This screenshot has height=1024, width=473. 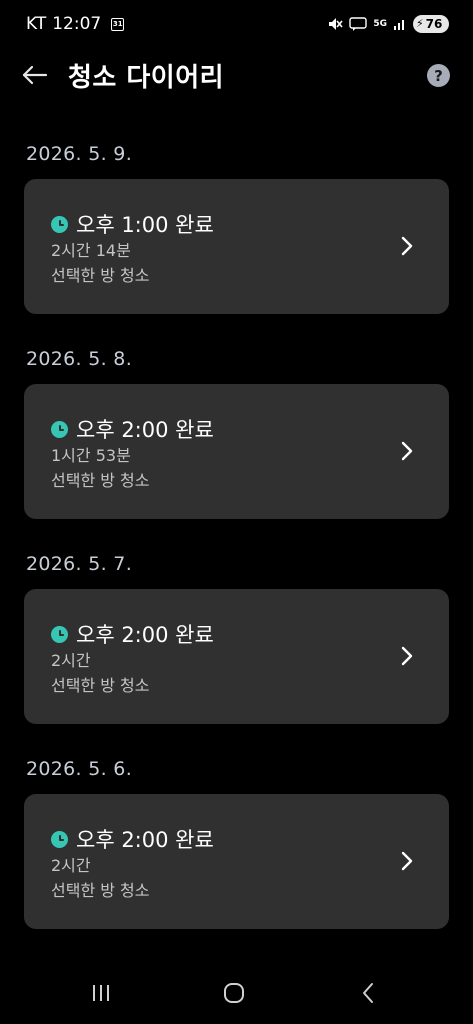 What do you see at coordinates (146, 78) in the screenshot?
I see `page-title: 청소 다이어리` at bounding box center [146, 78].